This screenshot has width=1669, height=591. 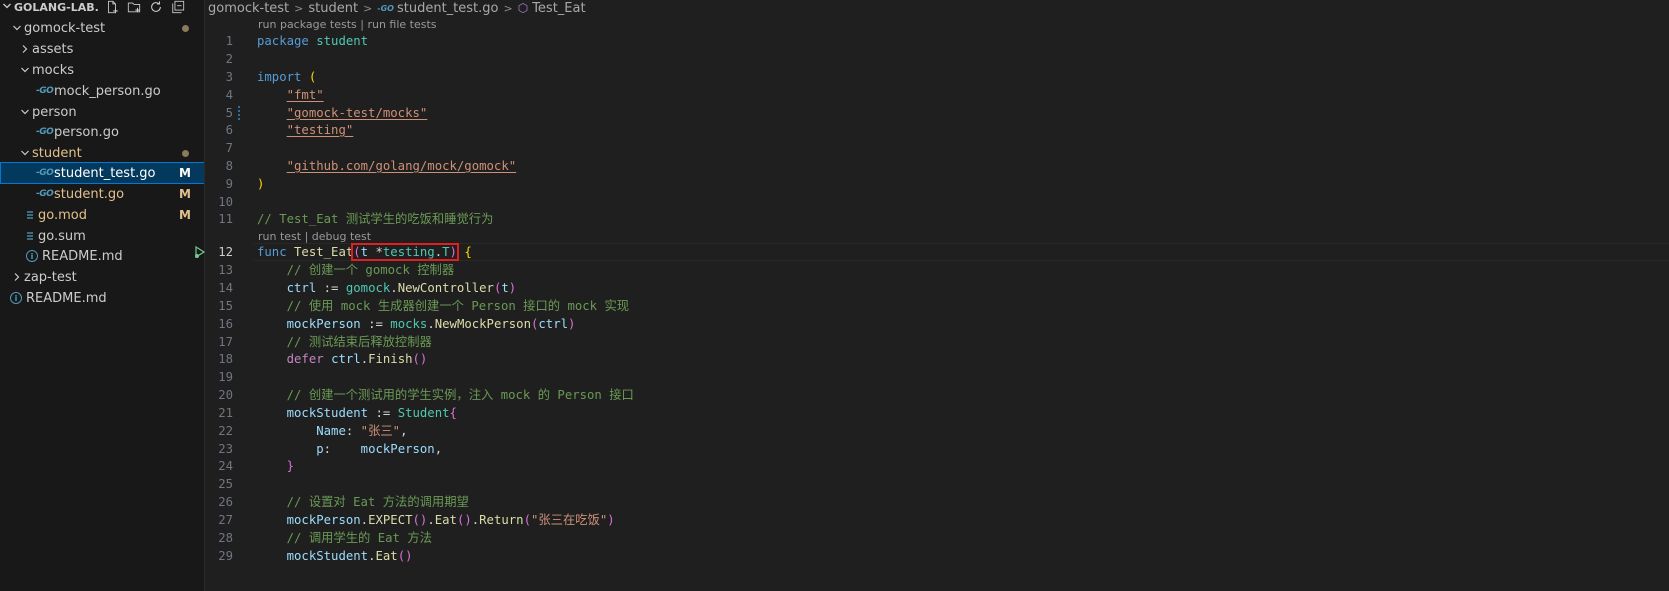 What do you see at coordinates (349, 449) in the screenshot?
I see `code-text: p: mockPerson,` at bounding box center [349, 449].